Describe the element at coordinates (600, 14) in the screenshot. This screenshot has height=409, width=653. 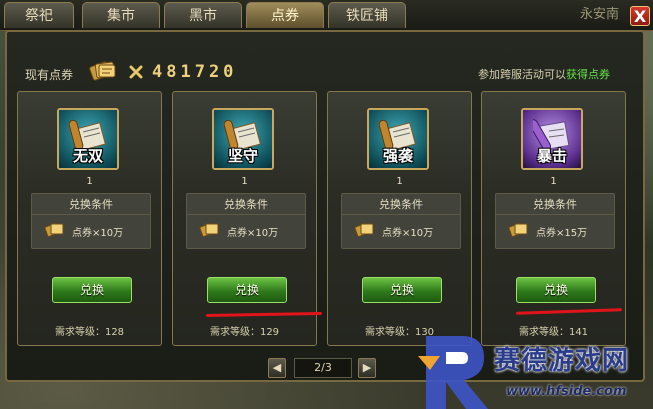
I see `location-label: 永安南` at that location.